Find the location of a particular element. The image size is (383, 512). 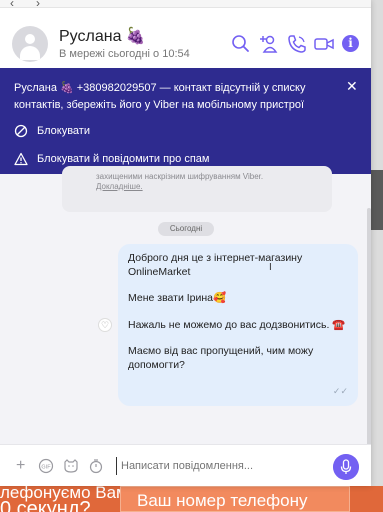

block-and-report-label: Блокувати й повідомити про спам is located at coordinates (123, 159).